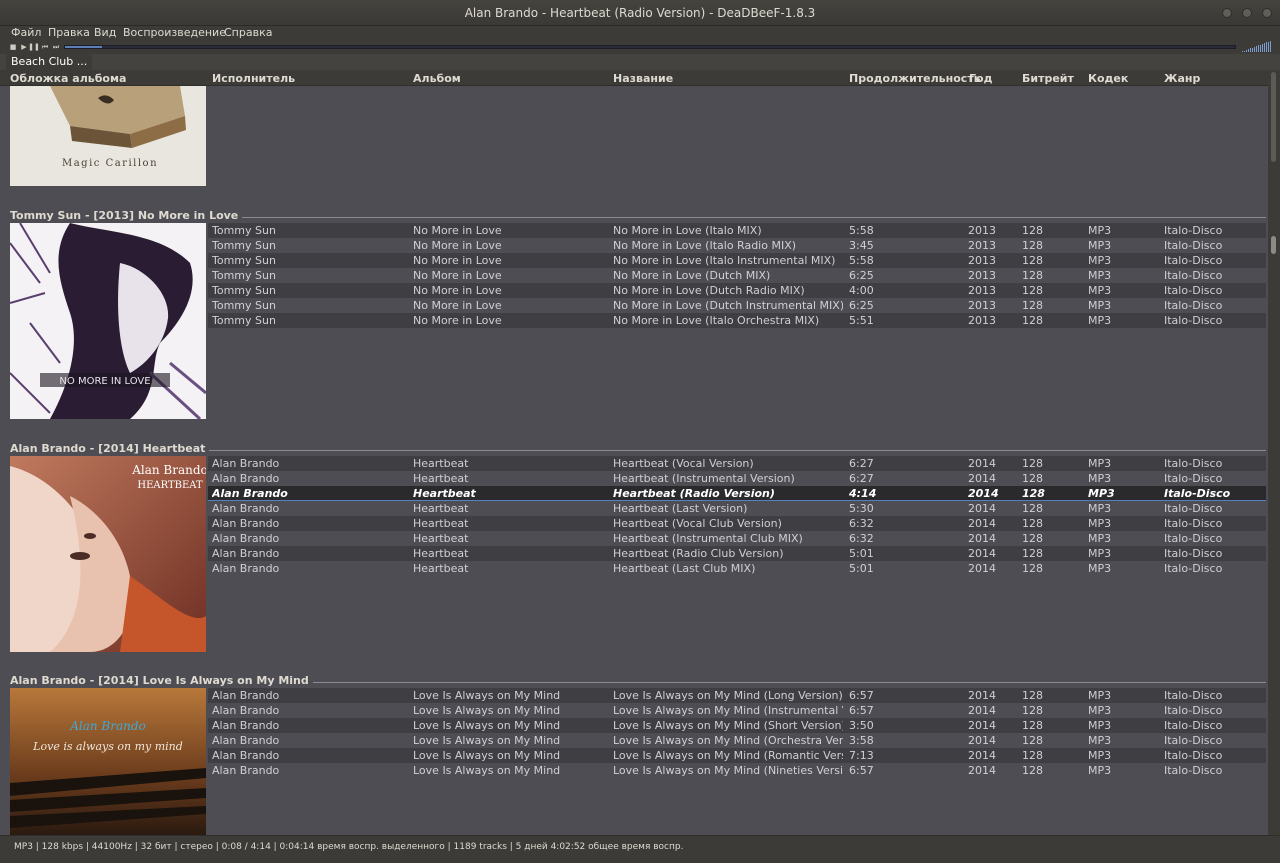  Describe the element at coordinates (13, 47) in the screenshot. I see `stop-icon: ■` at that location.